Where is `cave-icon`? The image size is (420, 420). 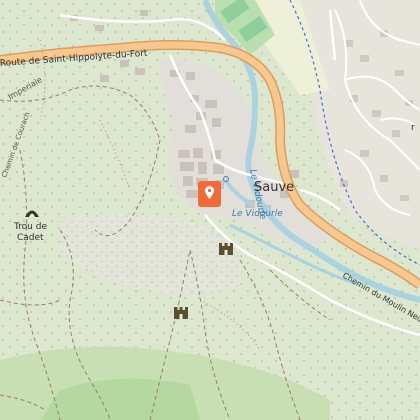 cave-icon is located at coordinates (32, 214).